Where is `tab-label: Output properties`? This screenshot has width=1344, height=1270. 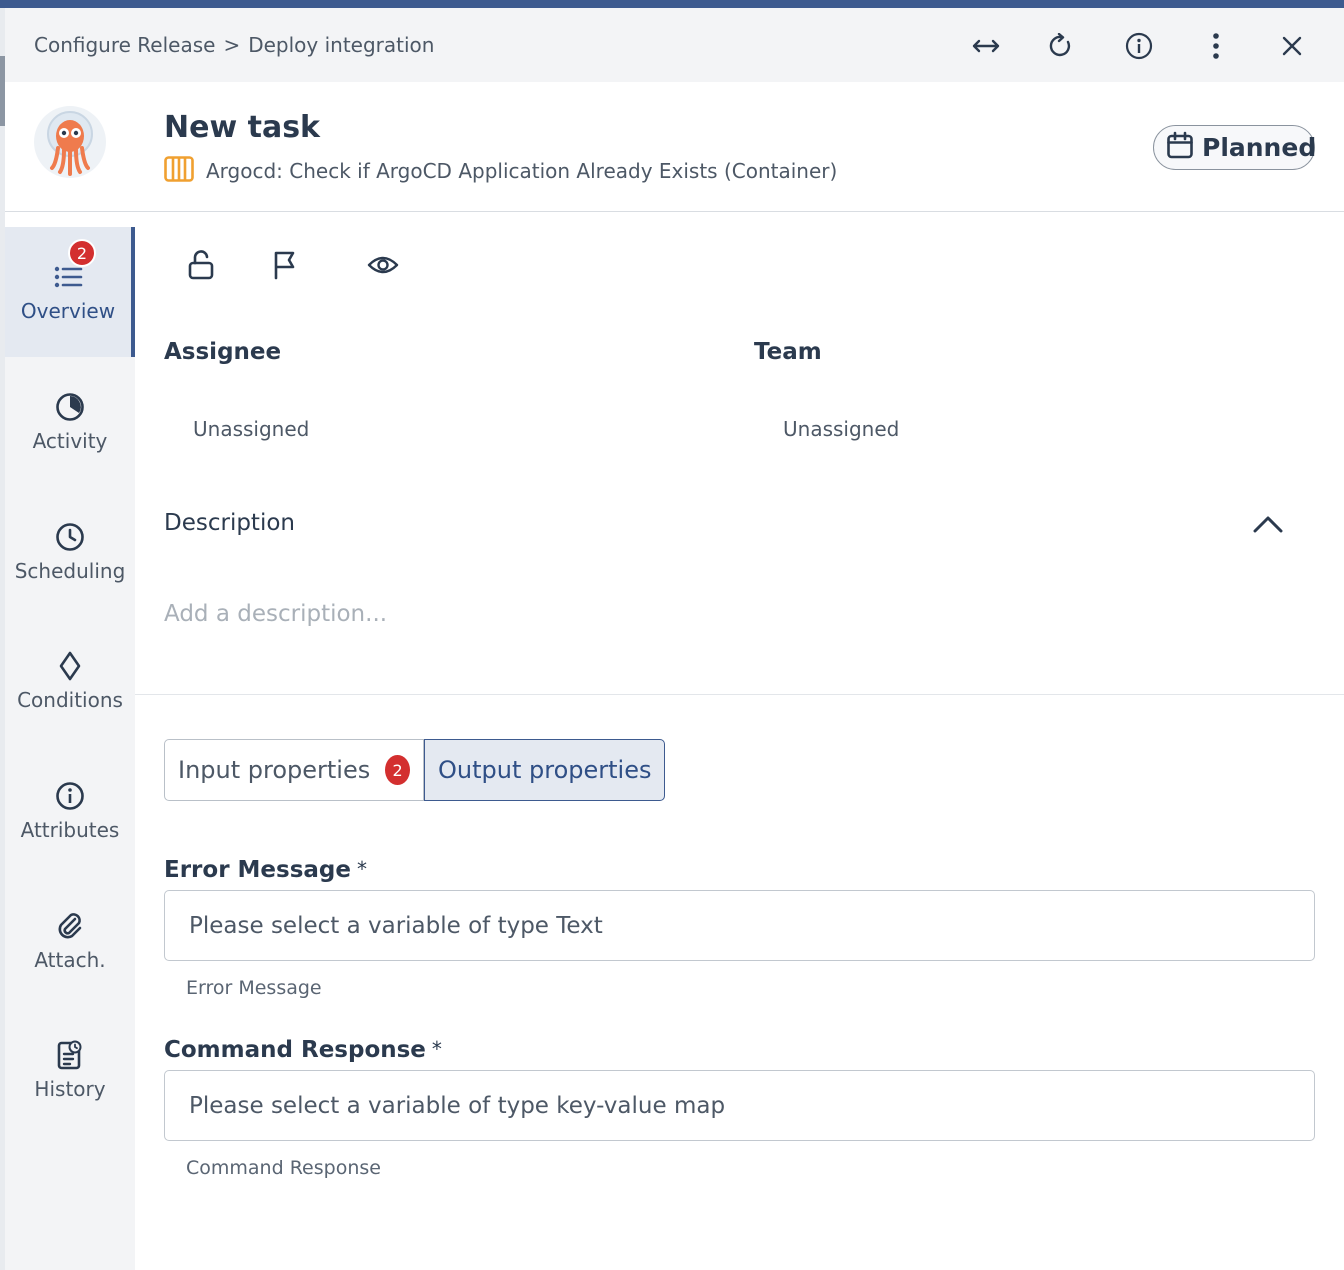
tab-label: Output properties is located at coordinates (545, 770).